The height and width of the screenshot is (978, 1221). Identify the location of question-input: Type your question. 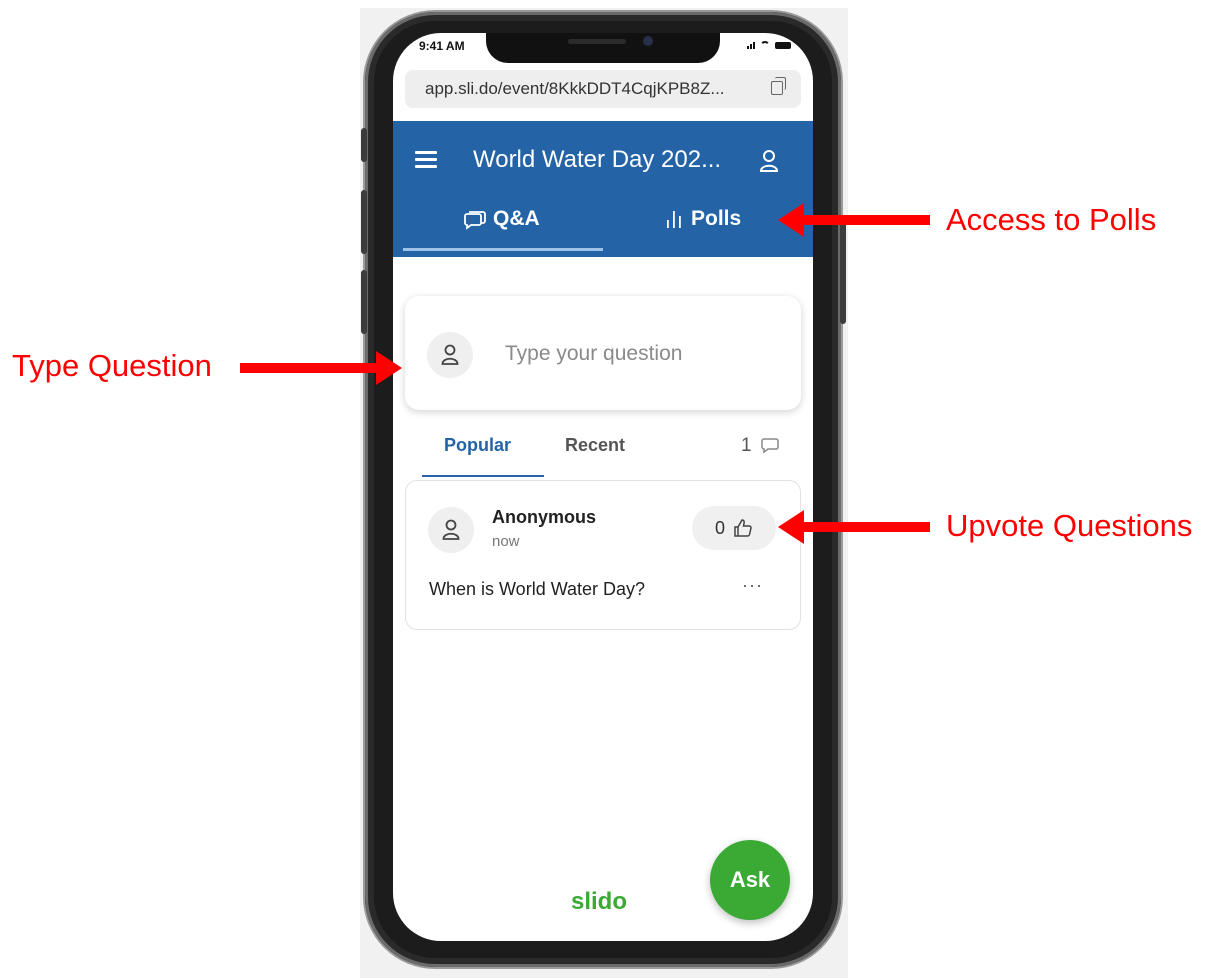
(603, 353).